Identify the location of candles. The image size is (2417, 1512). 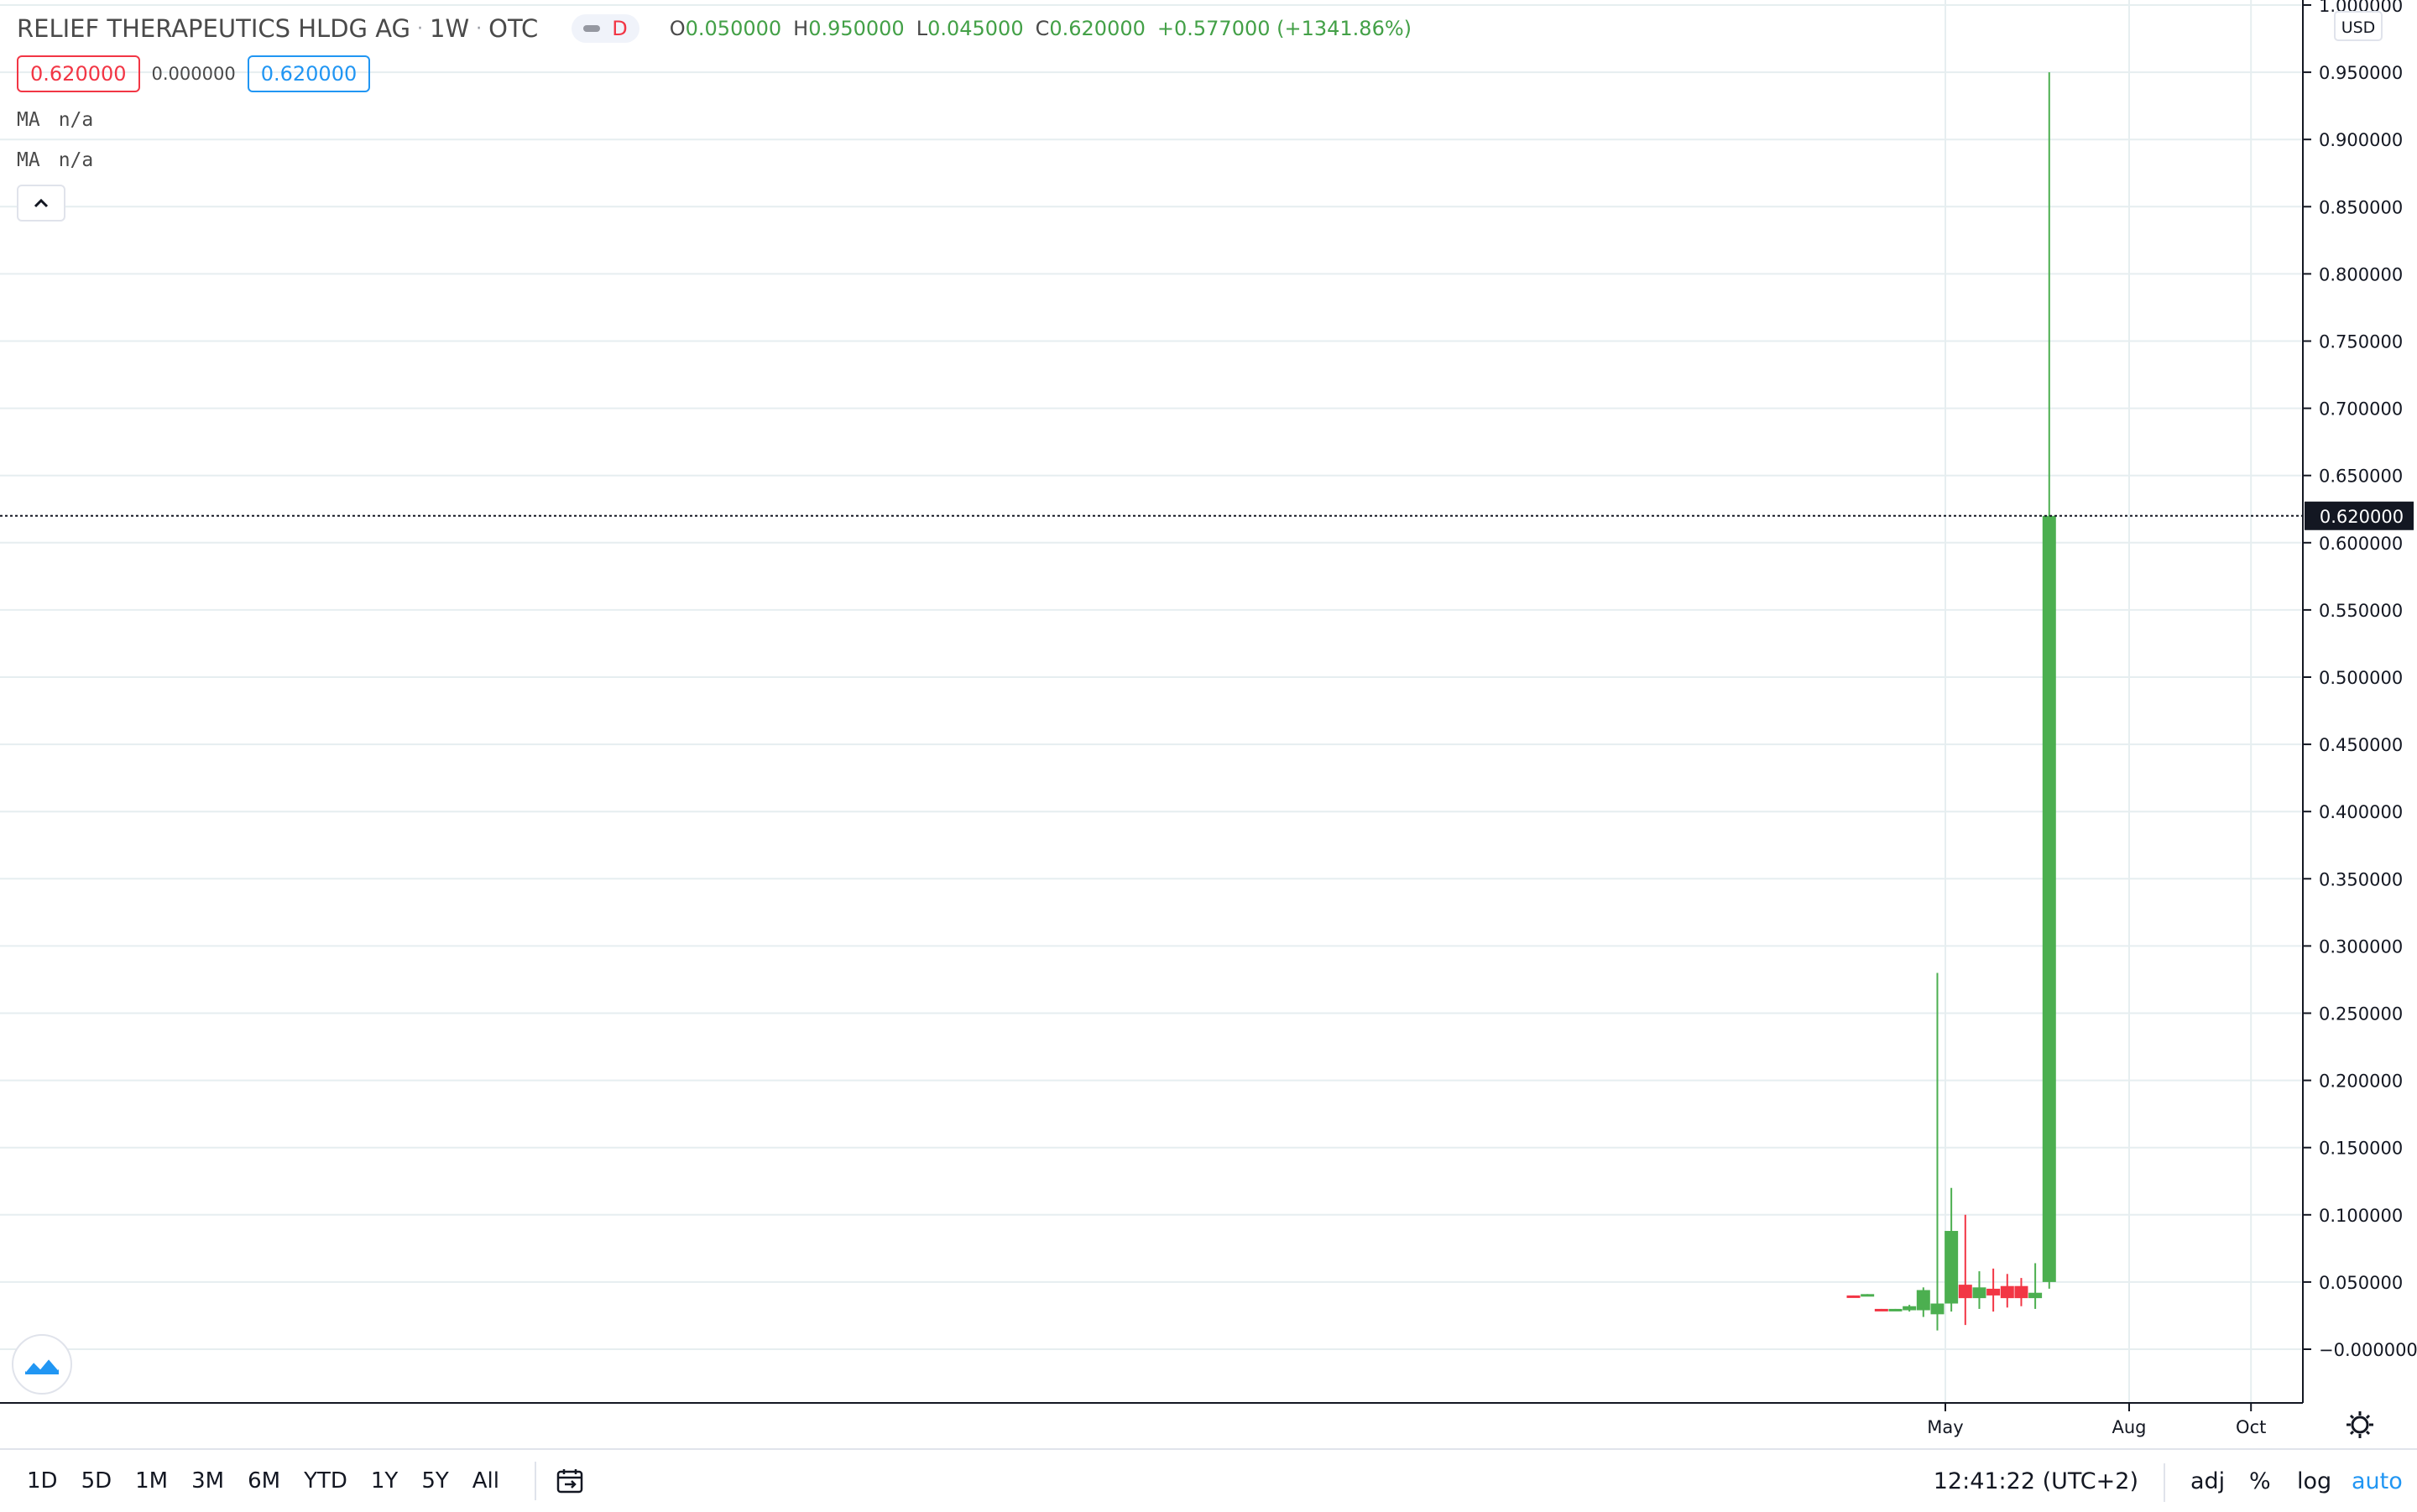
(1951, 701).